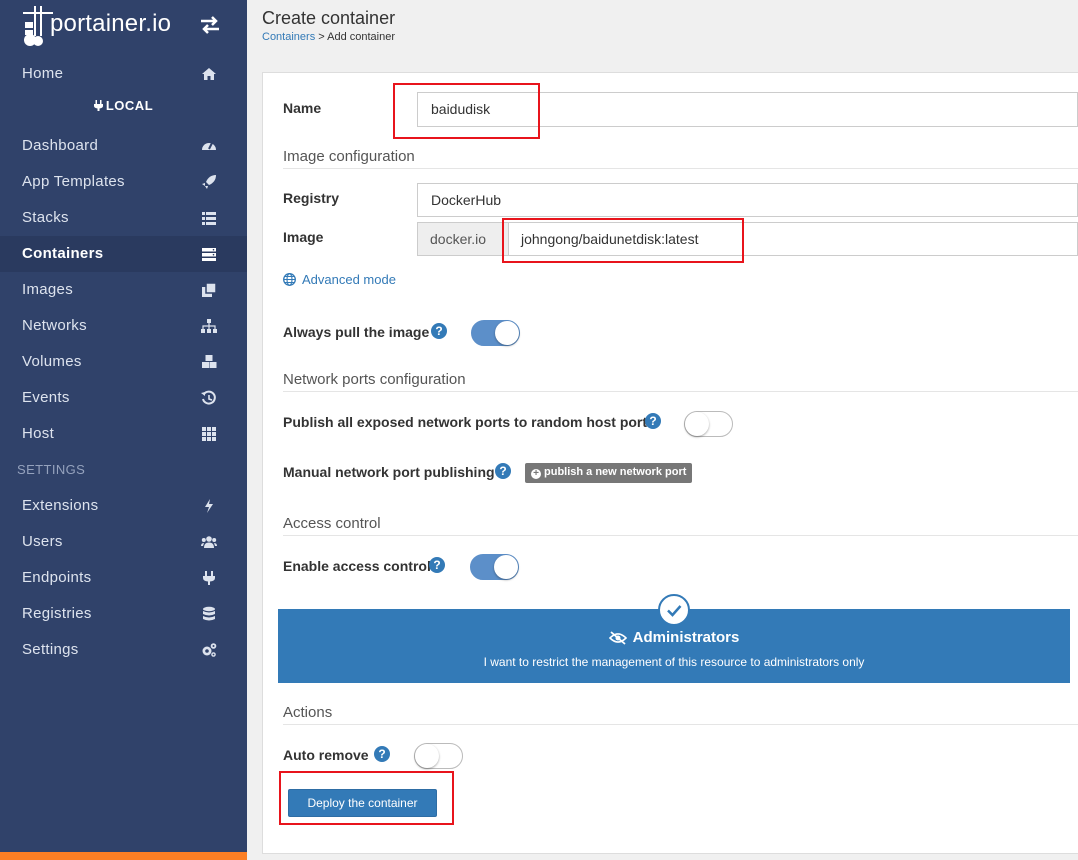 This screenshot has width=1078, height=860. Describe the element at coordinates (111, 23) in the screenshot. I see `brand-name: portainer.io` at that location.